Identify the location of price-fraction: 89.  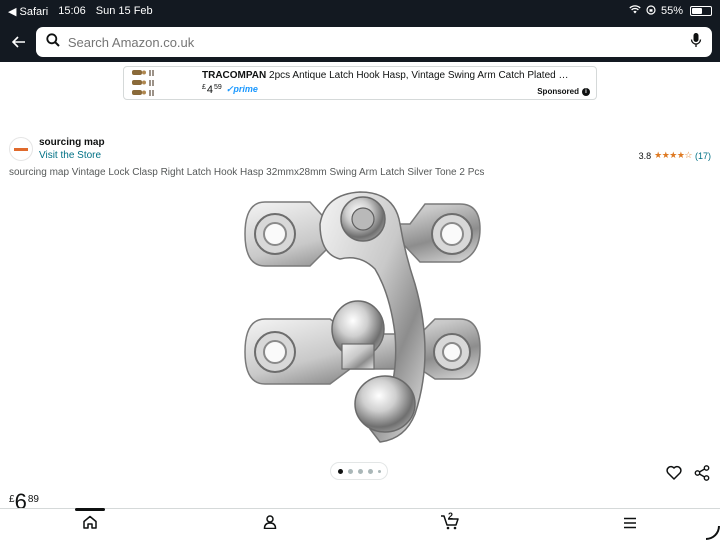
(33, 499).